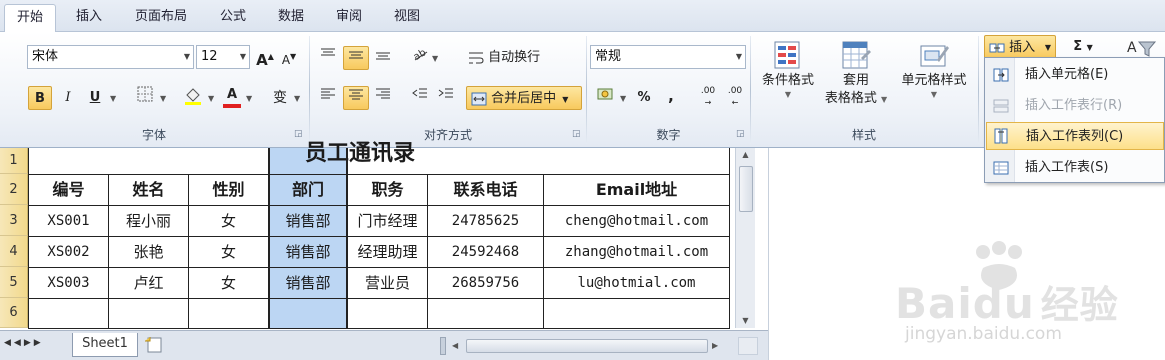 This screenshot has width=1165, height=360. I want to click on align-middle-button, so click(356, 58).